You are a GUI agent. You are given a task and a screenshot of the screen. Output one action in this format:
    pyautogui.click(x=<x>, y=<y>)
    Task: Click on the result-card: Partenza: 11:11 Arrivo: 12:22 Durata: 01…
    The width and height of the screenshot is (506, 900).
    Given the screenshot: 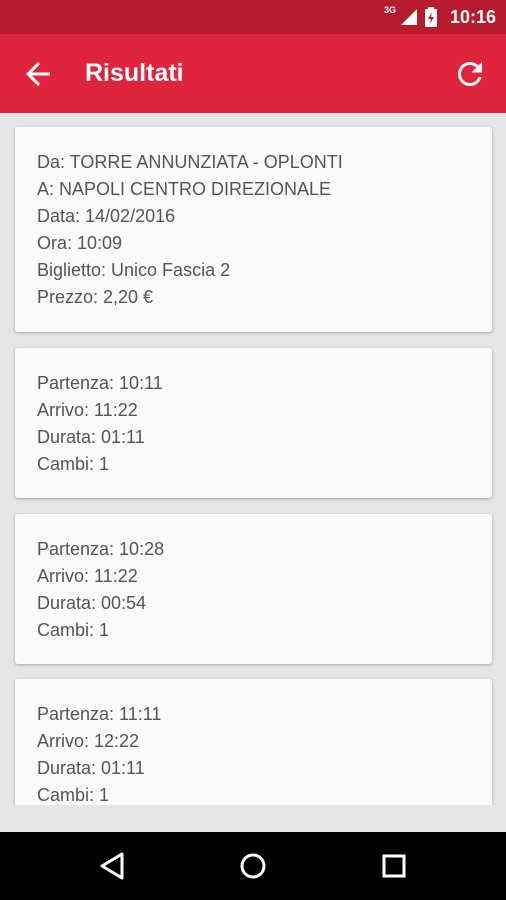 What is the action you would take?
    pyautogui.click(x=253, y=742)
    